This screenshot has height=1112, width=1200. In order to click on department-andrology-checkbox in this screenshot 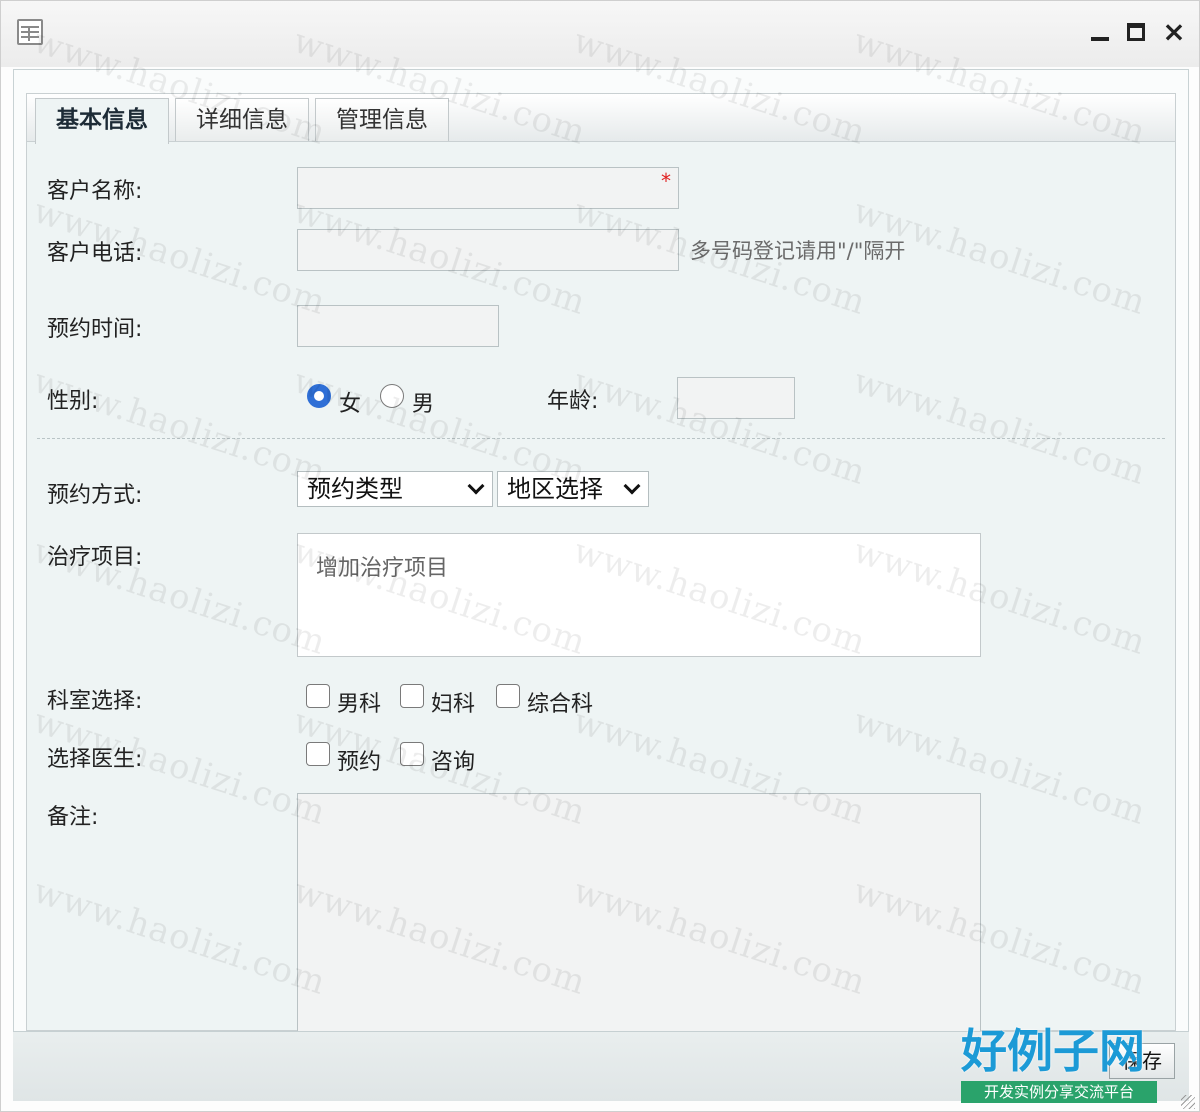, I will do `click(318, 696)`.